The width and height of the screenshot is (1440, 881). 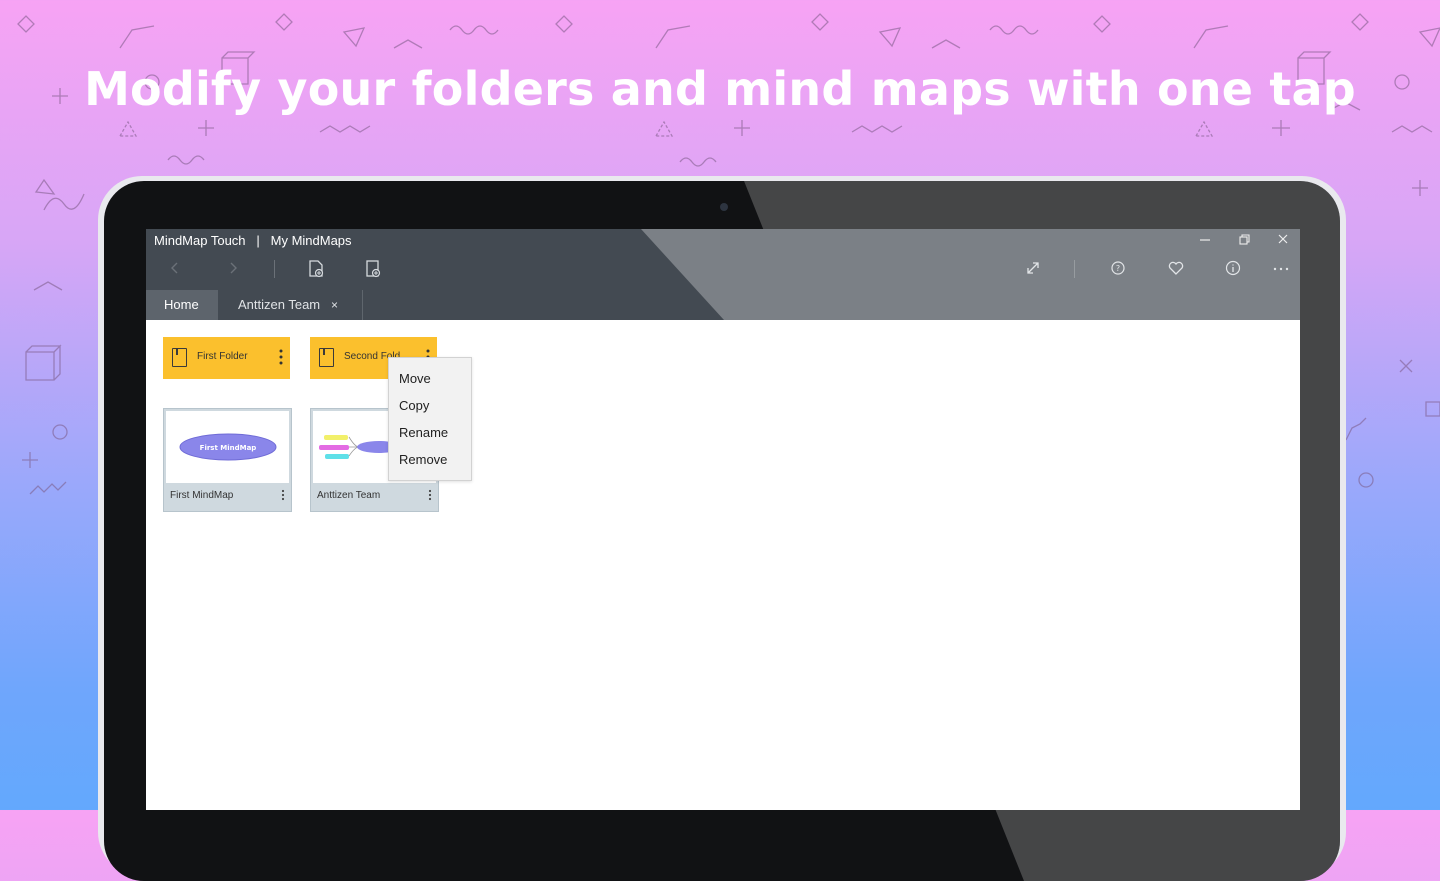 I want to click on forward-arrow-icon, so click(x=233, y=270).